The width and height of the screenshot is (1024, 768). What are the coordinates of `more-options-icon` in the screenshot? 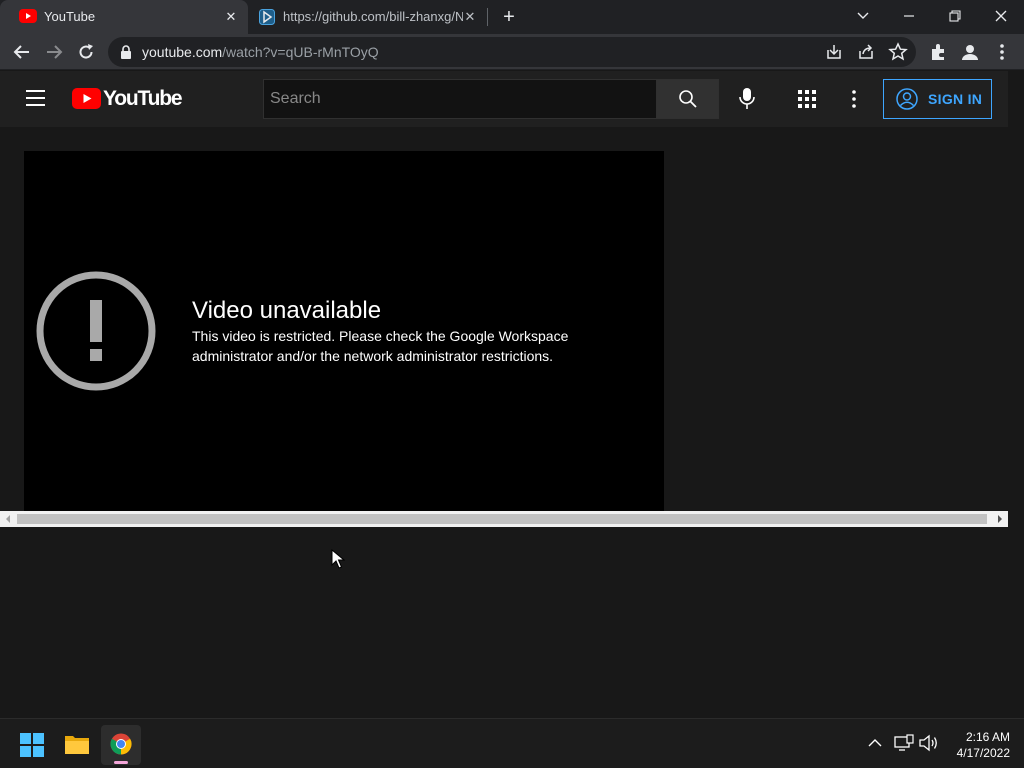 It's located at (854, 99).